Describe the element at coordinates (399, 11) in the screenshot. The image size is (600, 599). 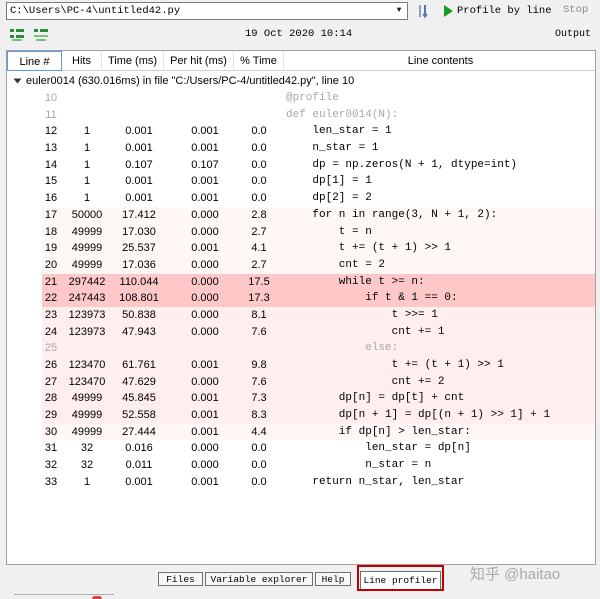
I see `dropdown-arrow-icon: ▼` at that location.